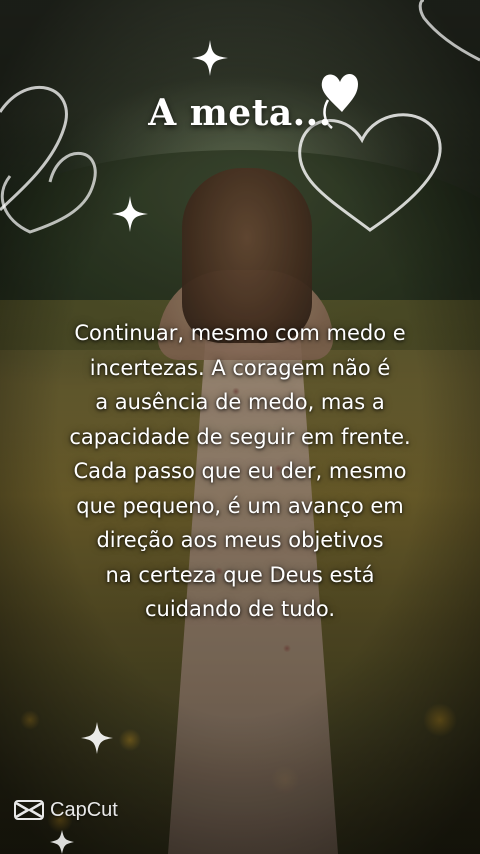 Image resolution: width=480 pixels, height=854 pixels. Describe the element at coordinates (239, 609) in the screenshot. I see `quote-line: cuidando de tudo.` at that location.